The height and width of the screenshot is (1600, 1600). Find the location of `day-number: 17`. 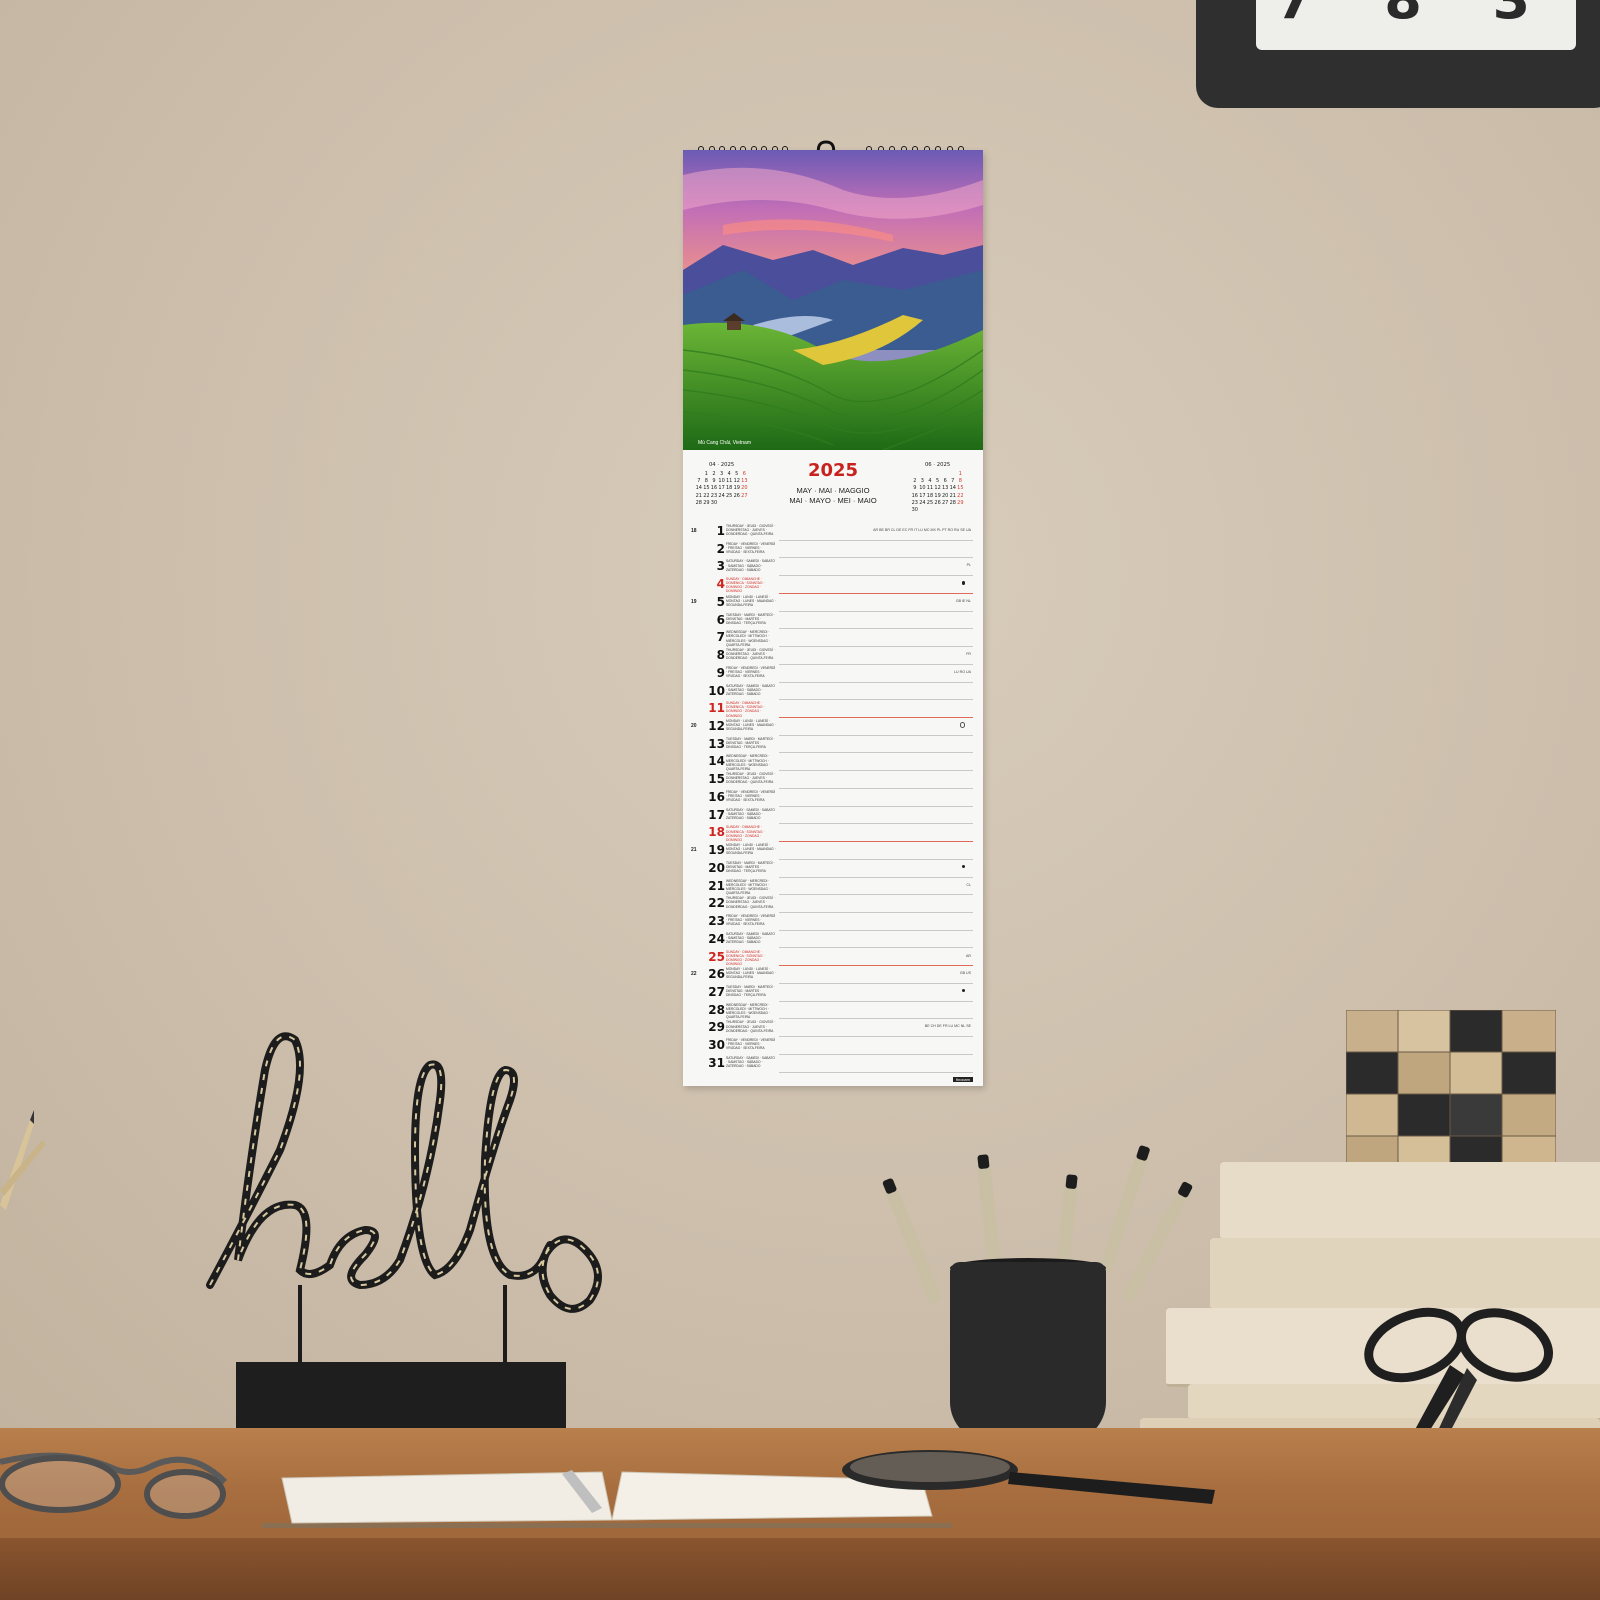

day-number: 17 is located at coordinates (716, 814).